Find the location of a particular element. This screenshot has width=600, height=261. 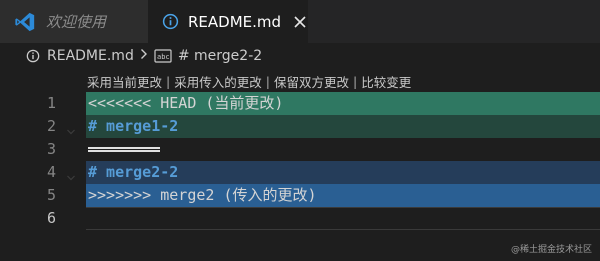

markdown-heading: # merge2-2 is located at coordinates (133, 172).